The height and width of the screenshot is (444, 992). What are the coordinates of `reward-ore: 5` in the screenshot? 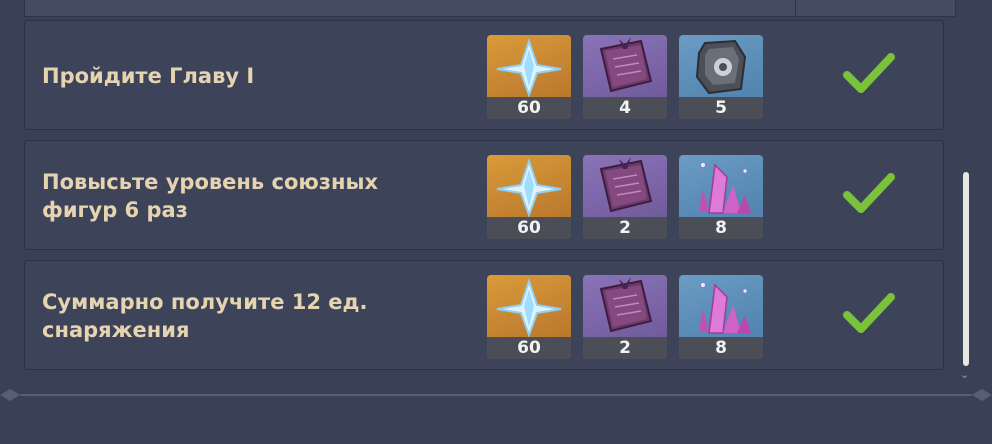 It's located at (721, 77).